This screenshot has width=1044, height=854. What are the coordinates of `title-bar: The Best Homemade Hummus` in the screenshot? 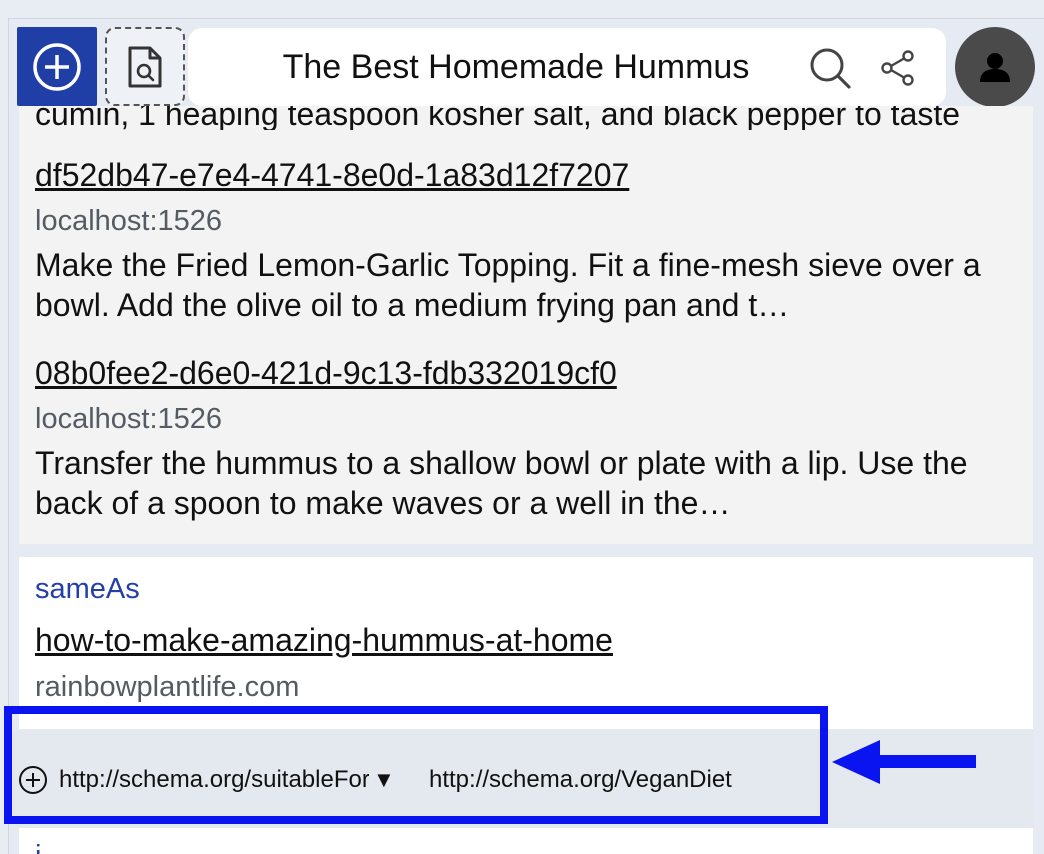 It's located at (567, 67).